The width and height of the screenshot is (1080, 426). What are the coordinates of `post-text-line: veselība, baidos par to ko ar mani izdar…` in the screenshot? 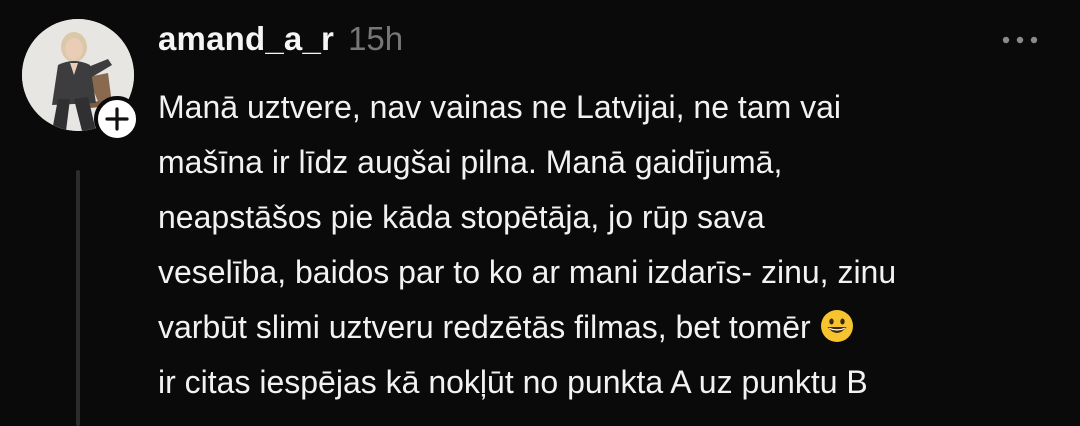 It's located at (527, 272).